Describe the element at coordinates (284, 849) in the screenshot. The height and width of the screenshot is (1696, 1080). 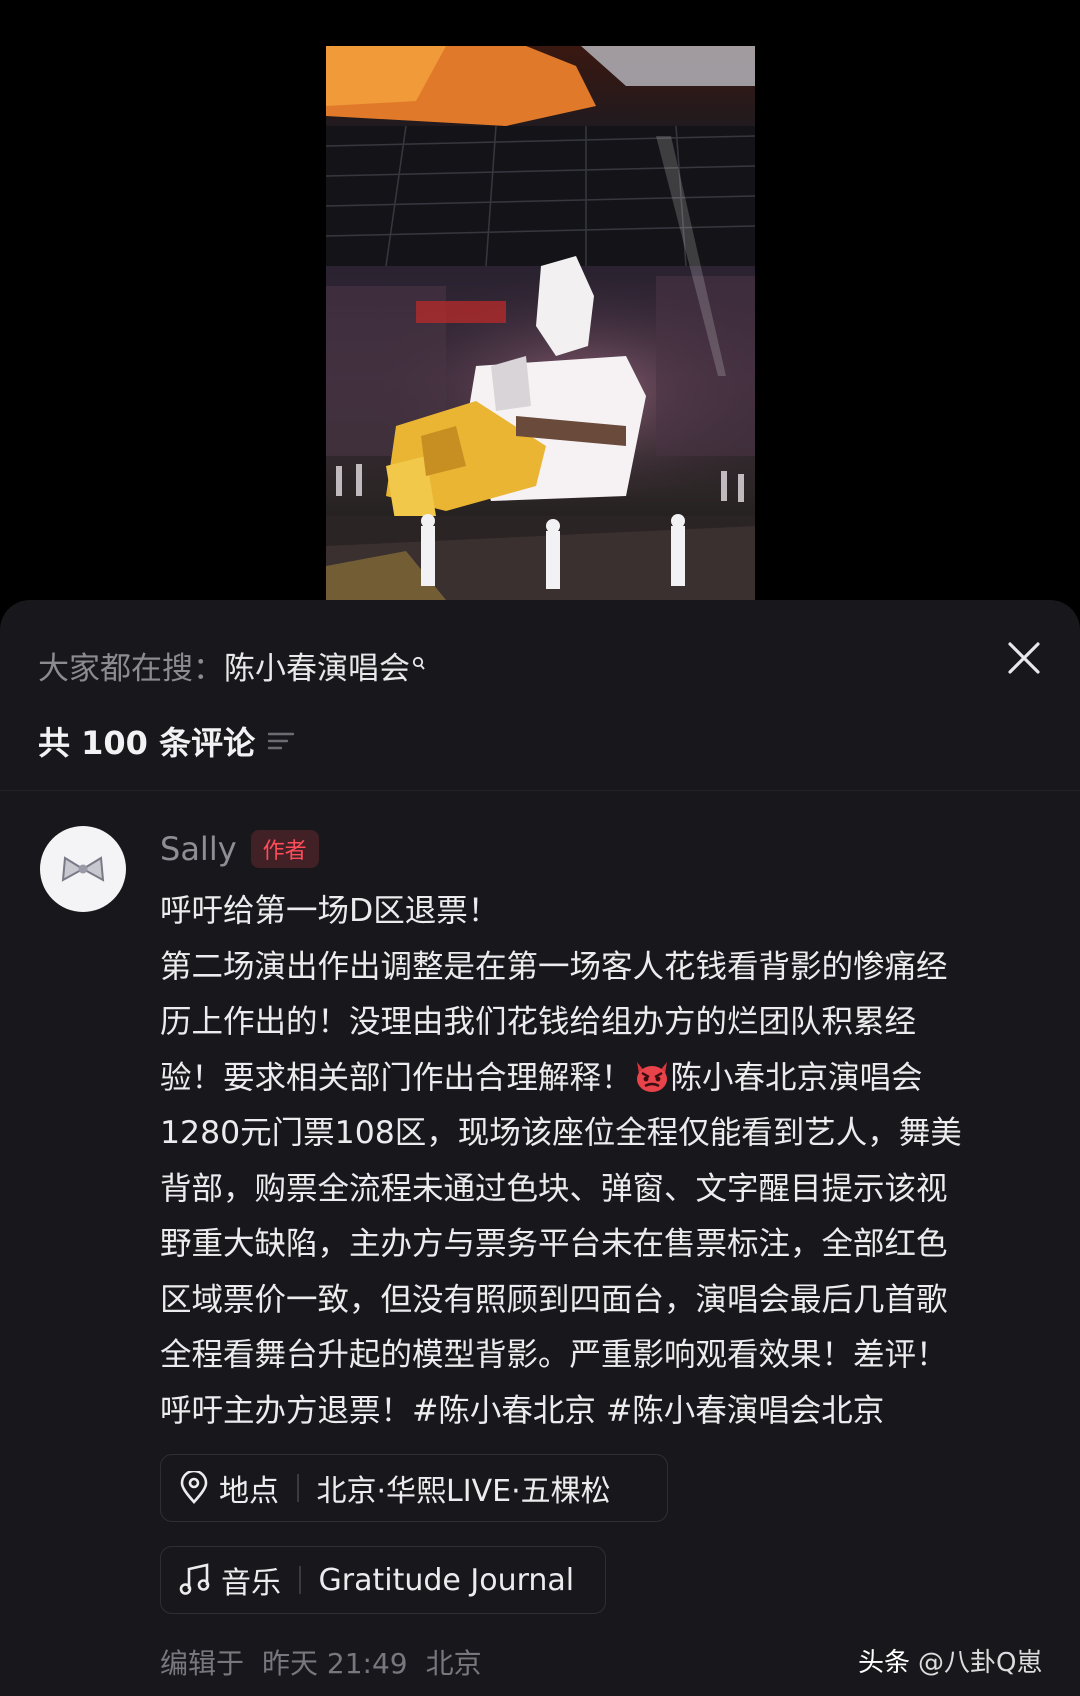
I see `author-badge: 作者` at that location.